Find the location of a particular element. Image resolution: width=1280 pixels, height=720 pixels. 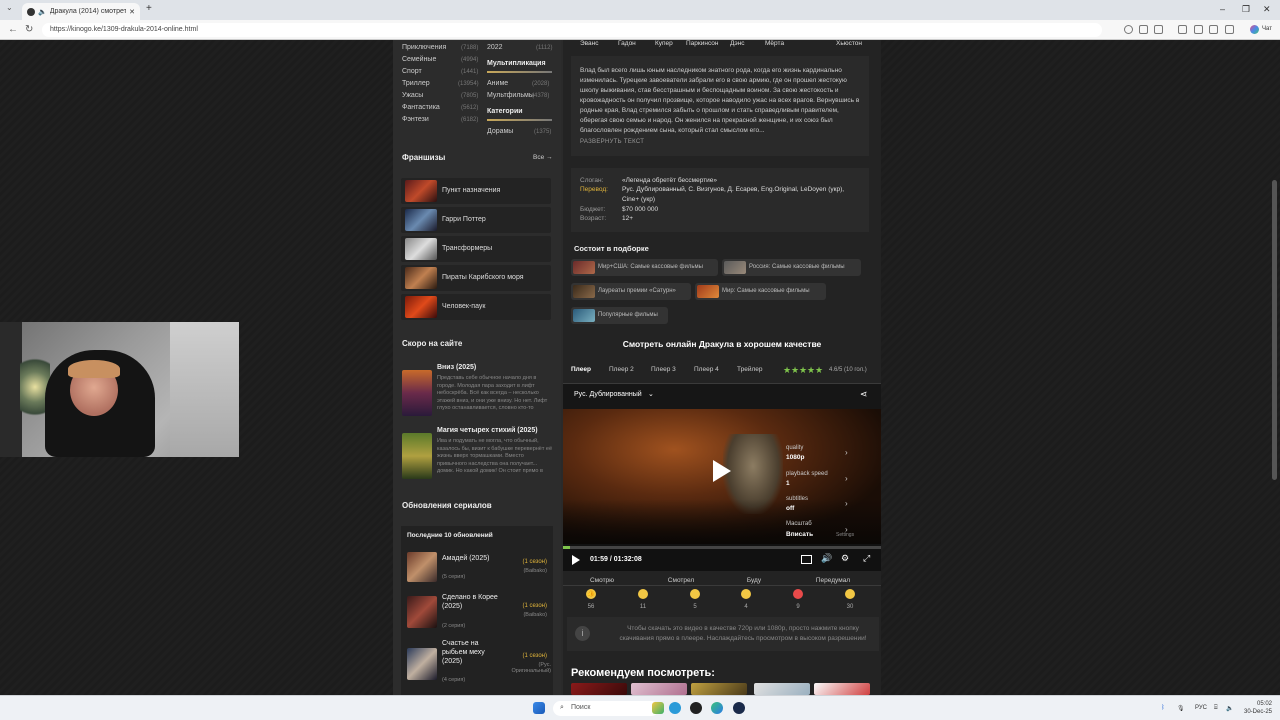

genre-link: Приключения is located at coordinates (424, 47).